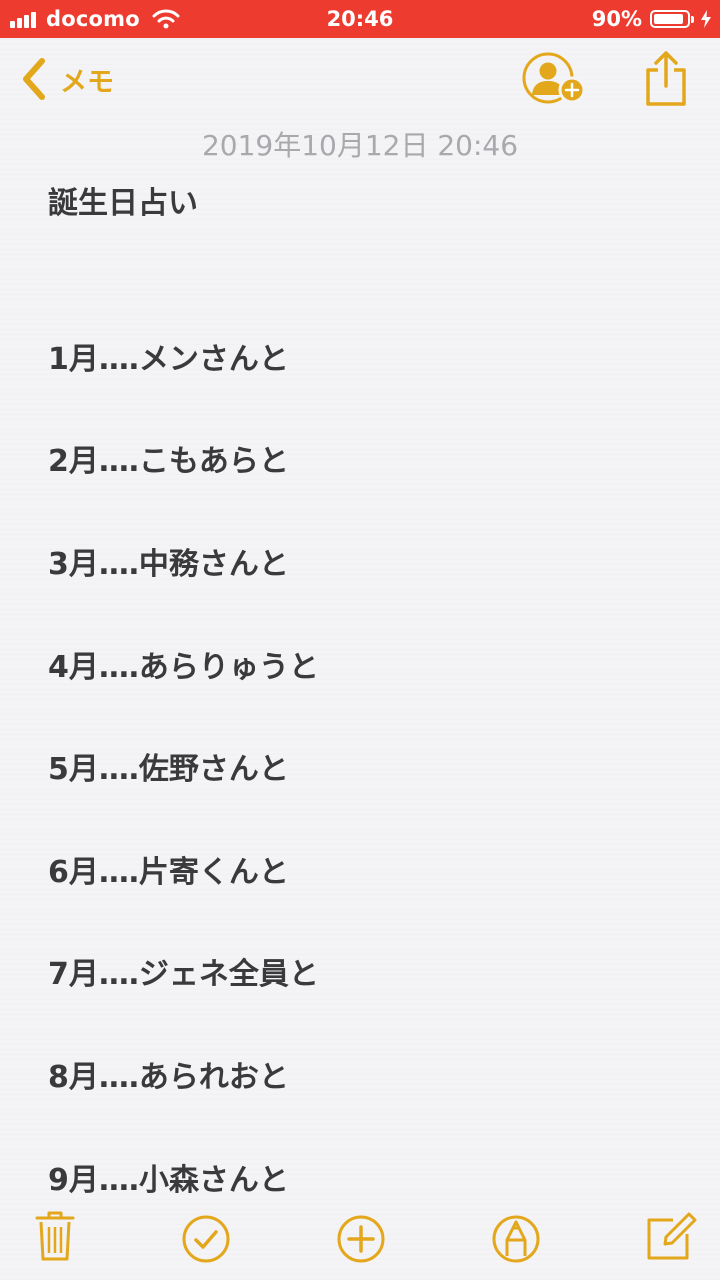 The width and height of the screenshot is (720, 1280). What do you see at coordinates (123, 203) in the screenshot?
I see `note-title: 誕生日占い` at bounding box center [123, 203].